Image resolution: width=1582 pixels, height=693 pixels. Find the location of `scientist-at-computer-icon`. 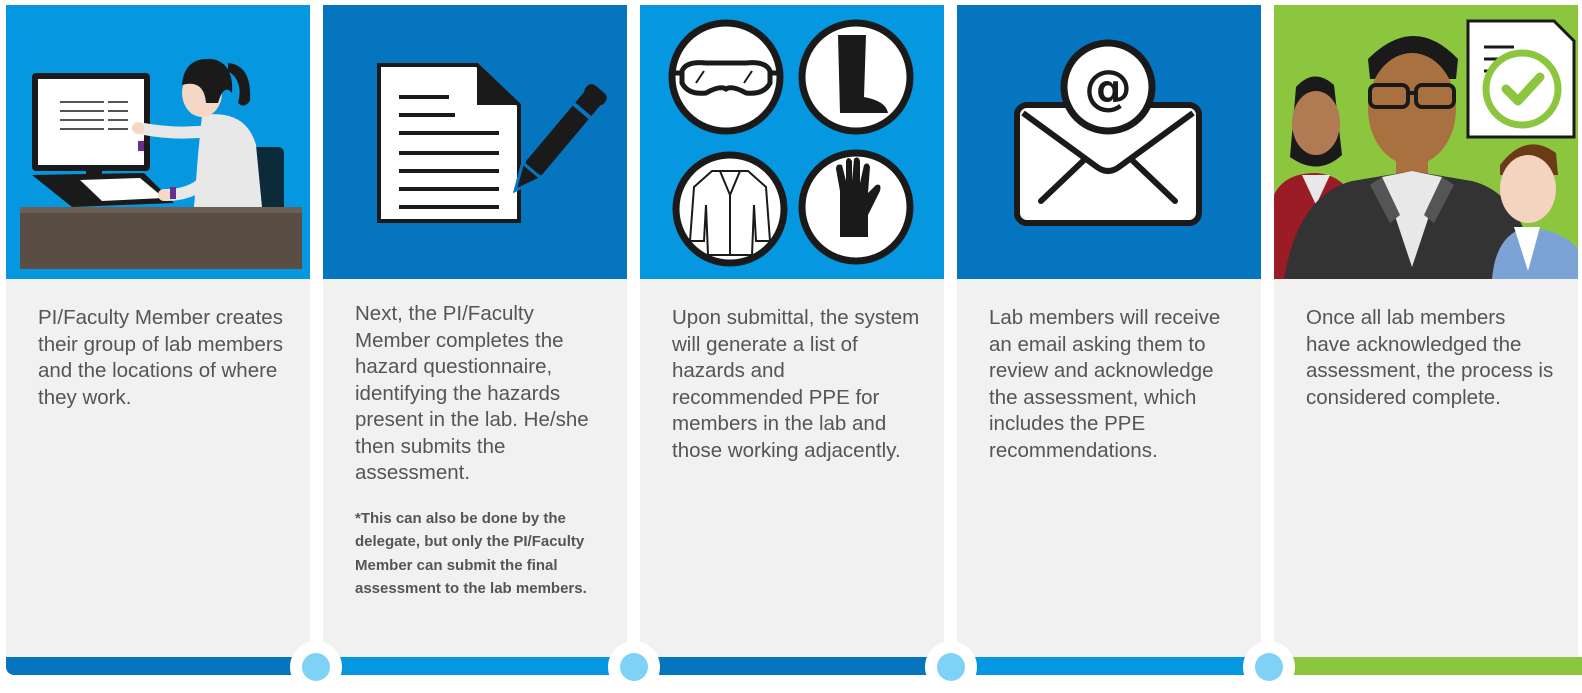

scientist-at-computer-icon is located at coordinates (158, 142).